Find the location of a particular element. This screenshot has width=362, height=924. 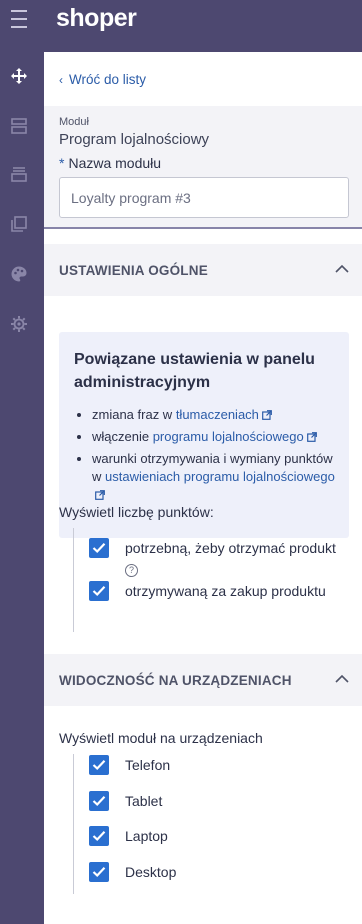

module-caption: Moduł is located at coordinates (74, 122).